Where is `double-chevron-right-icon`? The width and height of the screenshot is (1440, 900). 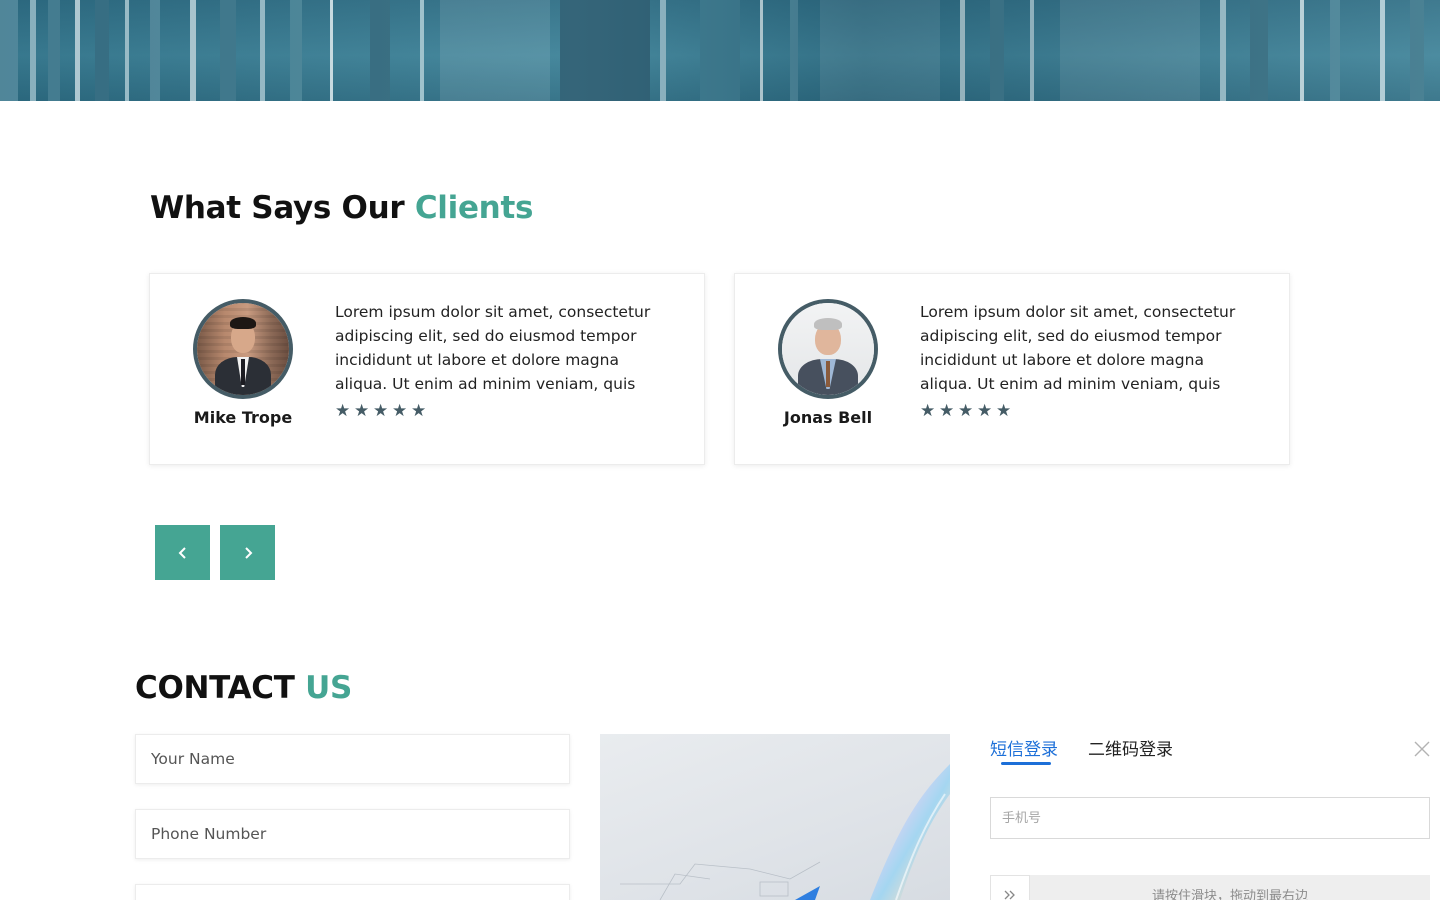
double-chevron-right-icon is located at coordinates (1009, 895).